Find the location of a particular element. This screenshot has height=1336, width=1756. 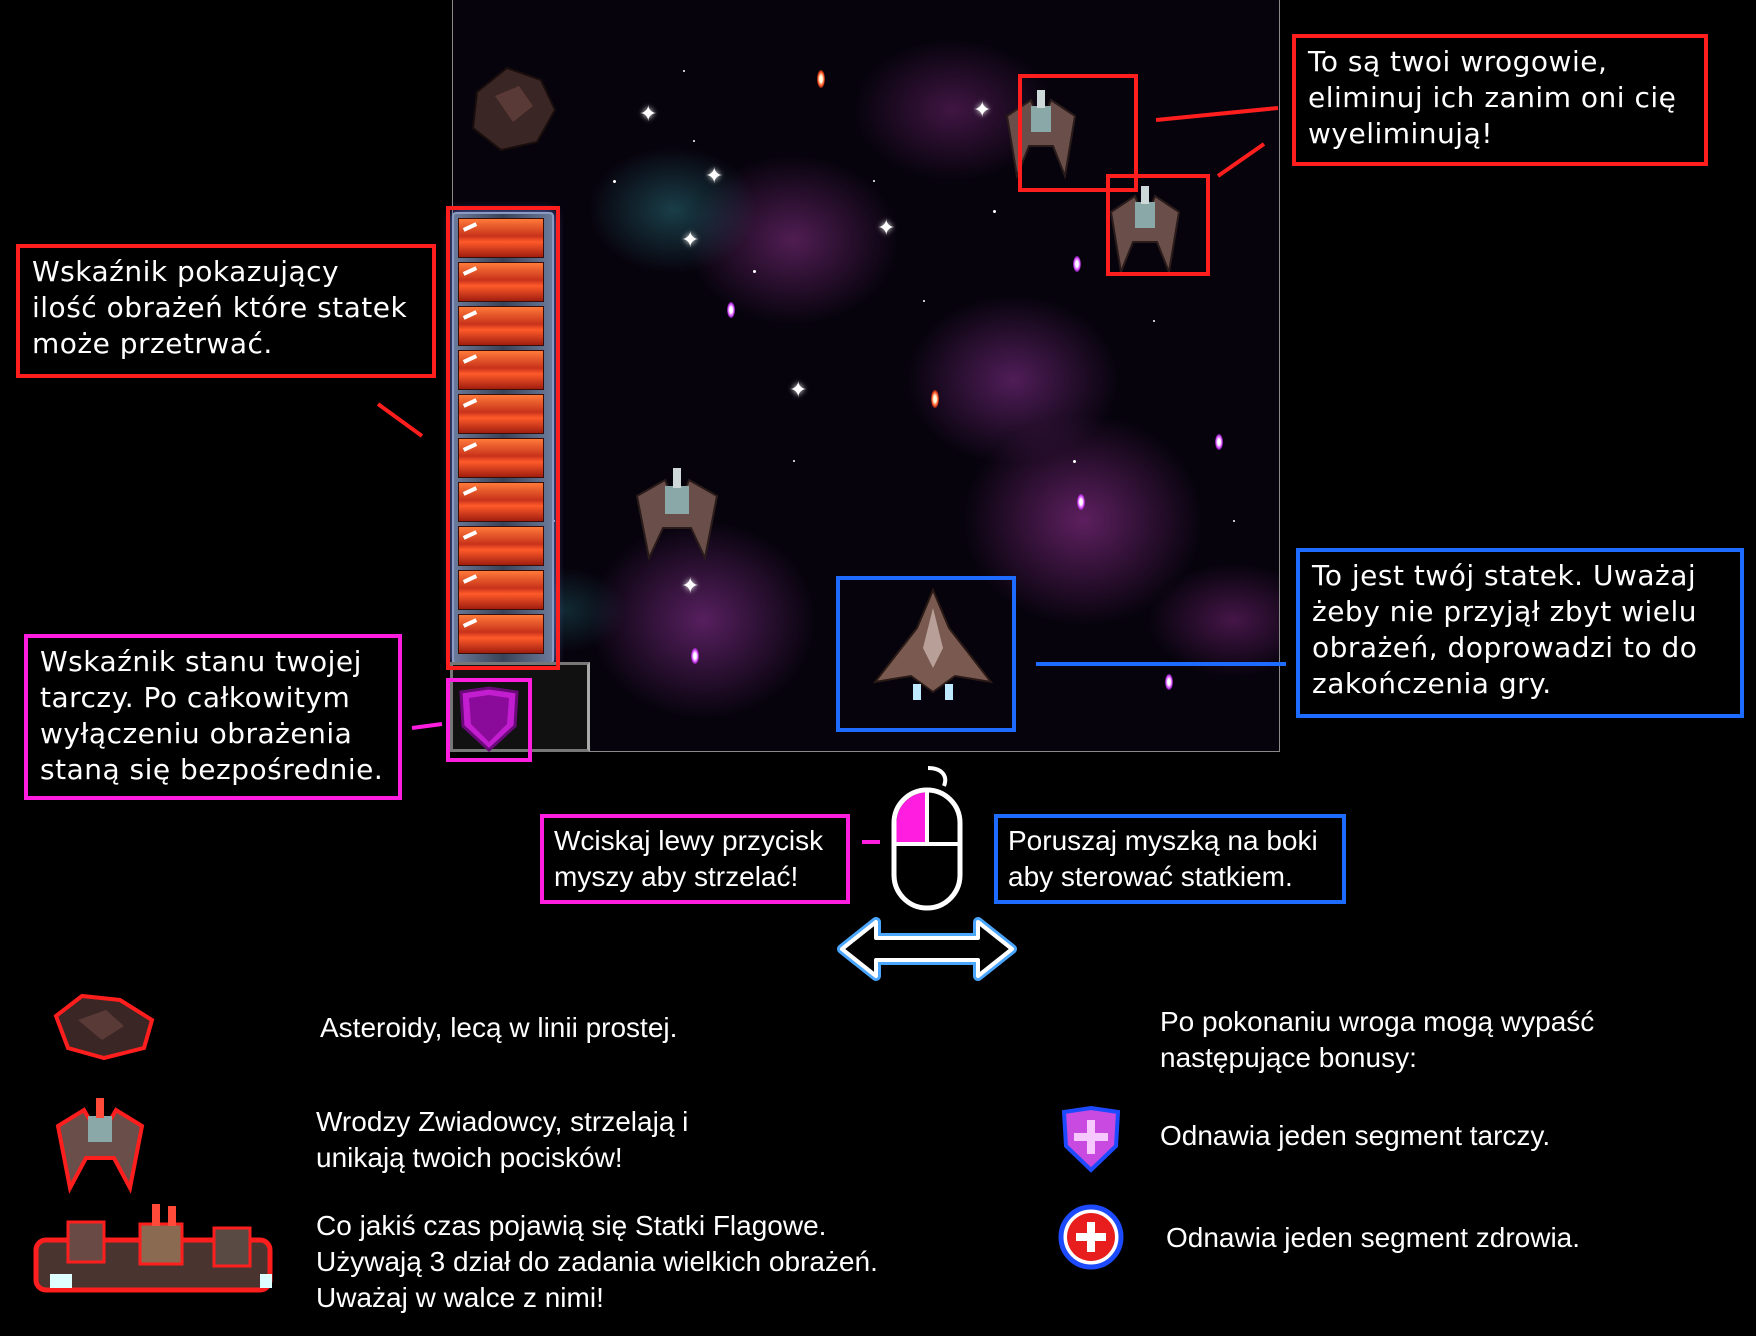

shield-bonus-description: Odnawia jeden segment tarczy. is located at coordinates (1355, 1135).